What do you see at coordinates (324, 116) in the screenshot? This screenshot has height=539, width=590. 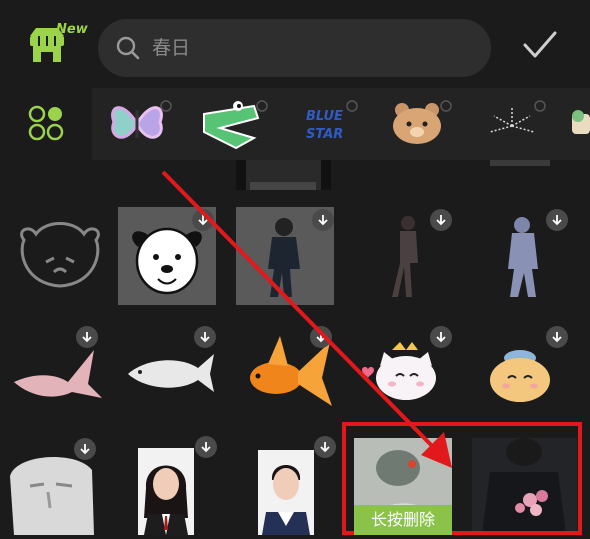 I see `svg-text: BLUE` at bounding box center [324, 116].